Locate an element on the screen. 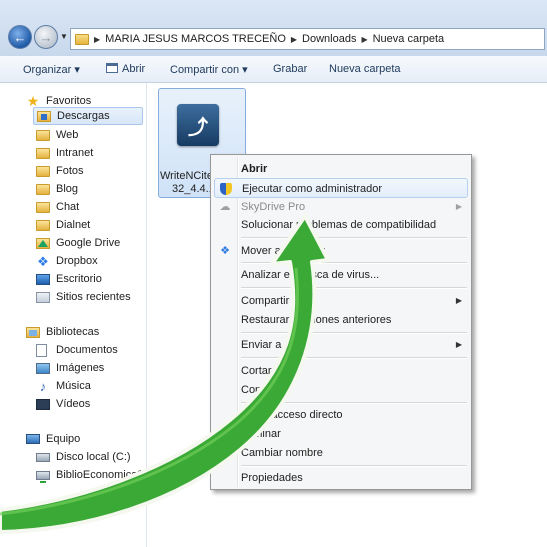 This screenshot has width=547, height=547. star-icon: ★ is located at coordinates (33, 100).